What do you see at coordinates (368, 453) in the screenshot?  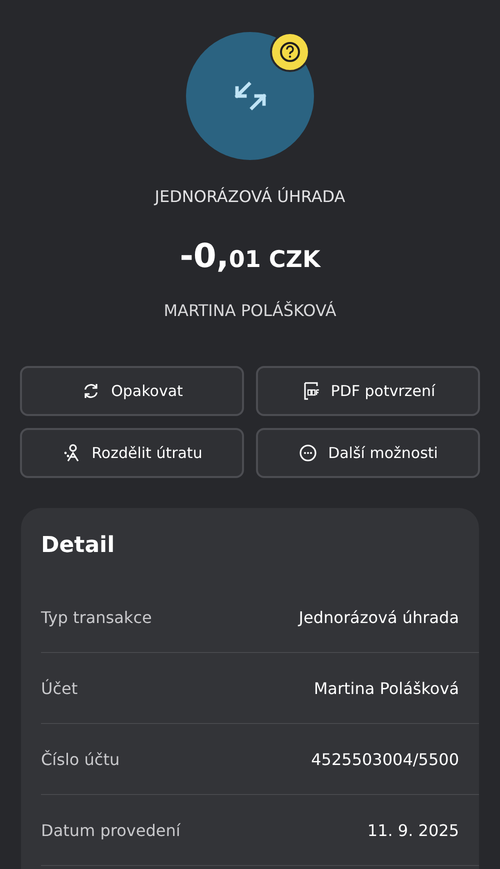 I see `action-button: Další možnosti` at bounding box center [368, 453].